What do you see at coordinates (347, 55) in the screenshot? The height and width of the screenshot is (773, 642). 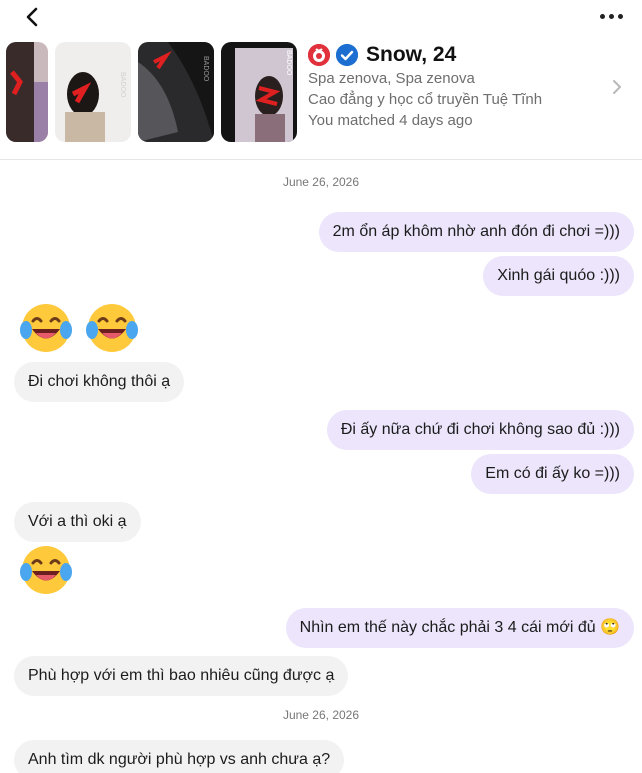 I see `verified-check-icon` at bounding box center [347, 55].